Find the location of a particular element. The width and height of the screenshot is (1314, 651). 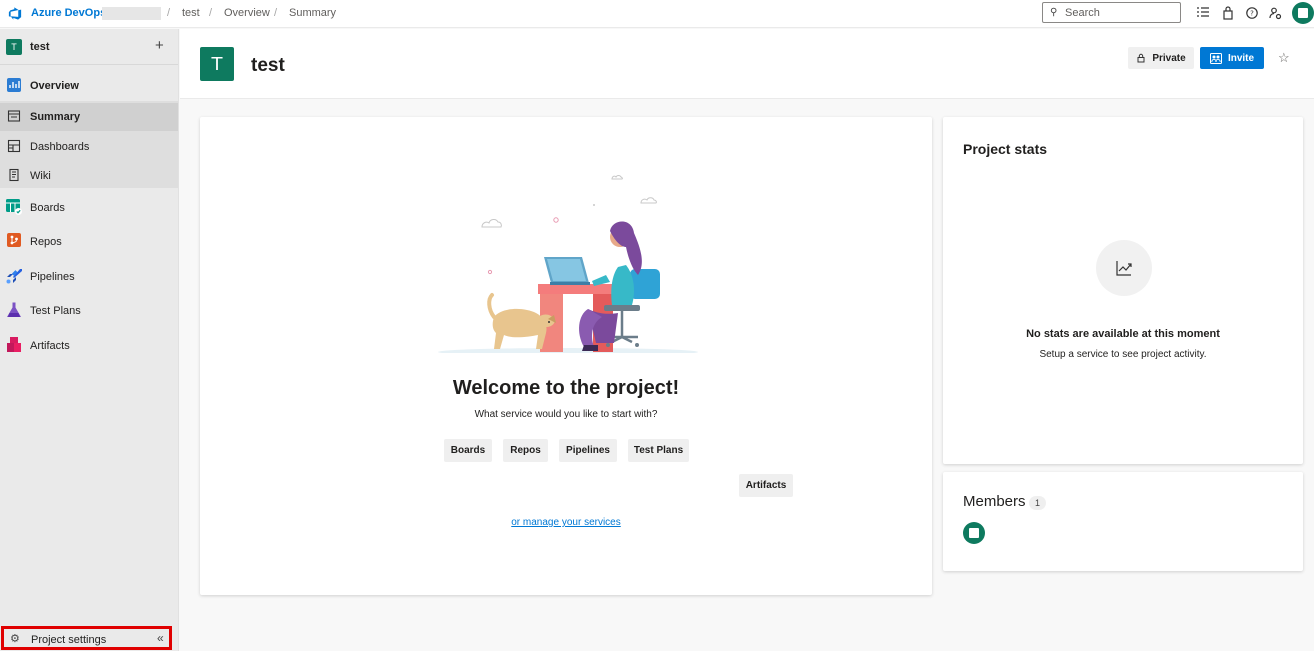

sidebar-item-pipelines: Pipelines is located at coordinates (89, 276).